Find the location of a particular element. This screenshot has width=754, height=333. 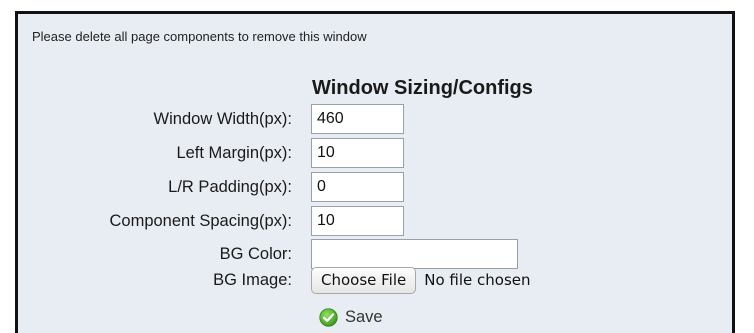

bg-color-field is located at coordinates (414, 254).